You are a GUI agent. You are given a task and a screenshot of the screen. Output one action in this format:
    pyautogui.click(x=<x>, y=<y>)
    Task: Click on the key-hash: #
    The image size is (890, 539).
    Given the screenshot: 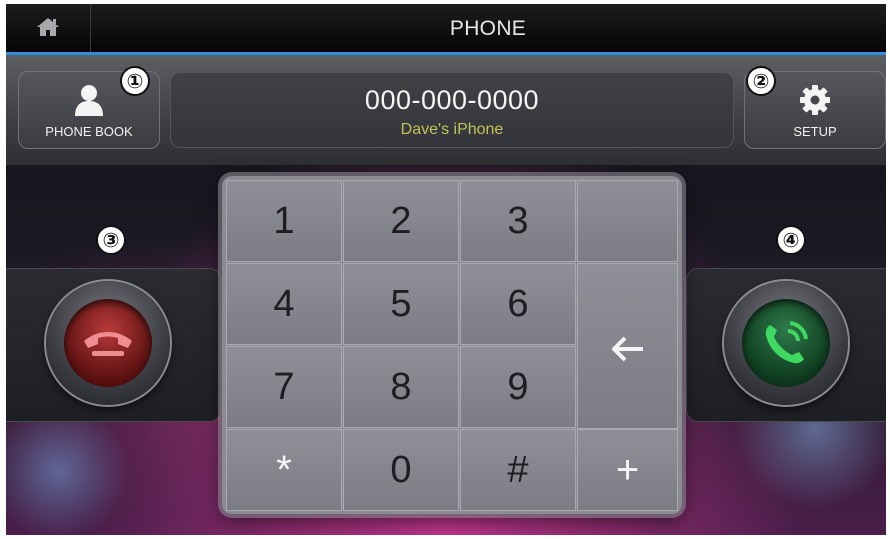 What is the action you would take?
    pyautogui.click(x=518, y=470)
    